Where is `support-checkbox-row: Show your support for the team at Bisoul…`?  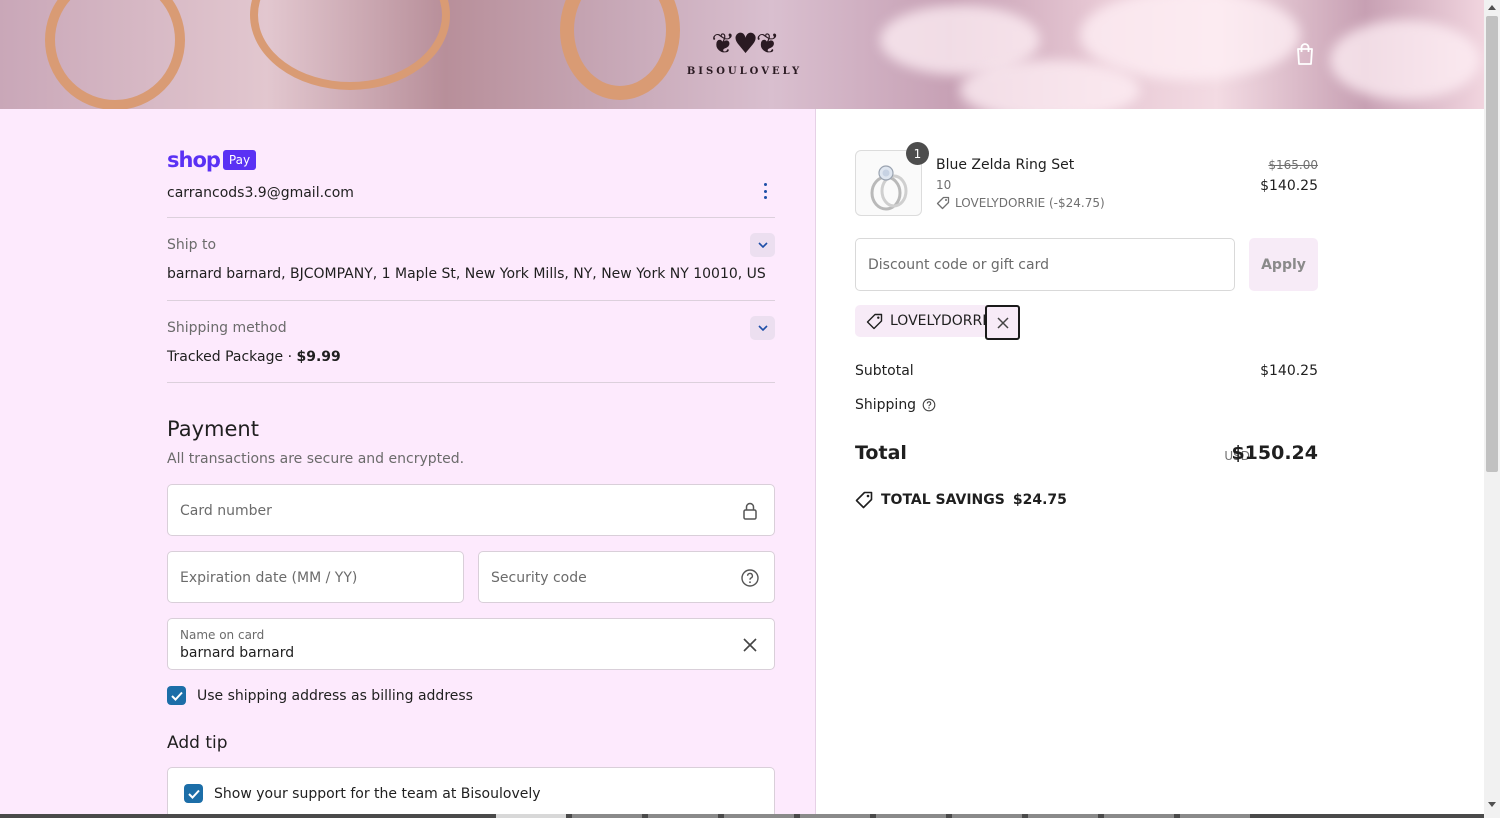
support-checkbox-row: Show your support for the team at Bisoul… is located at coordinates (362, 793).